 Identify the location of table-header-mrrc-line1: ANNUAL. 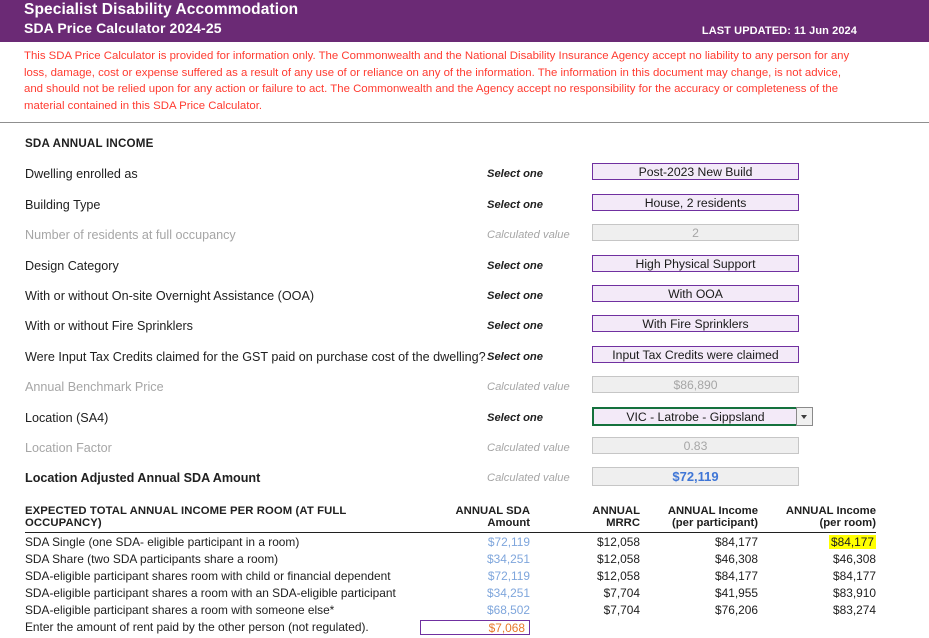
(616, 511).